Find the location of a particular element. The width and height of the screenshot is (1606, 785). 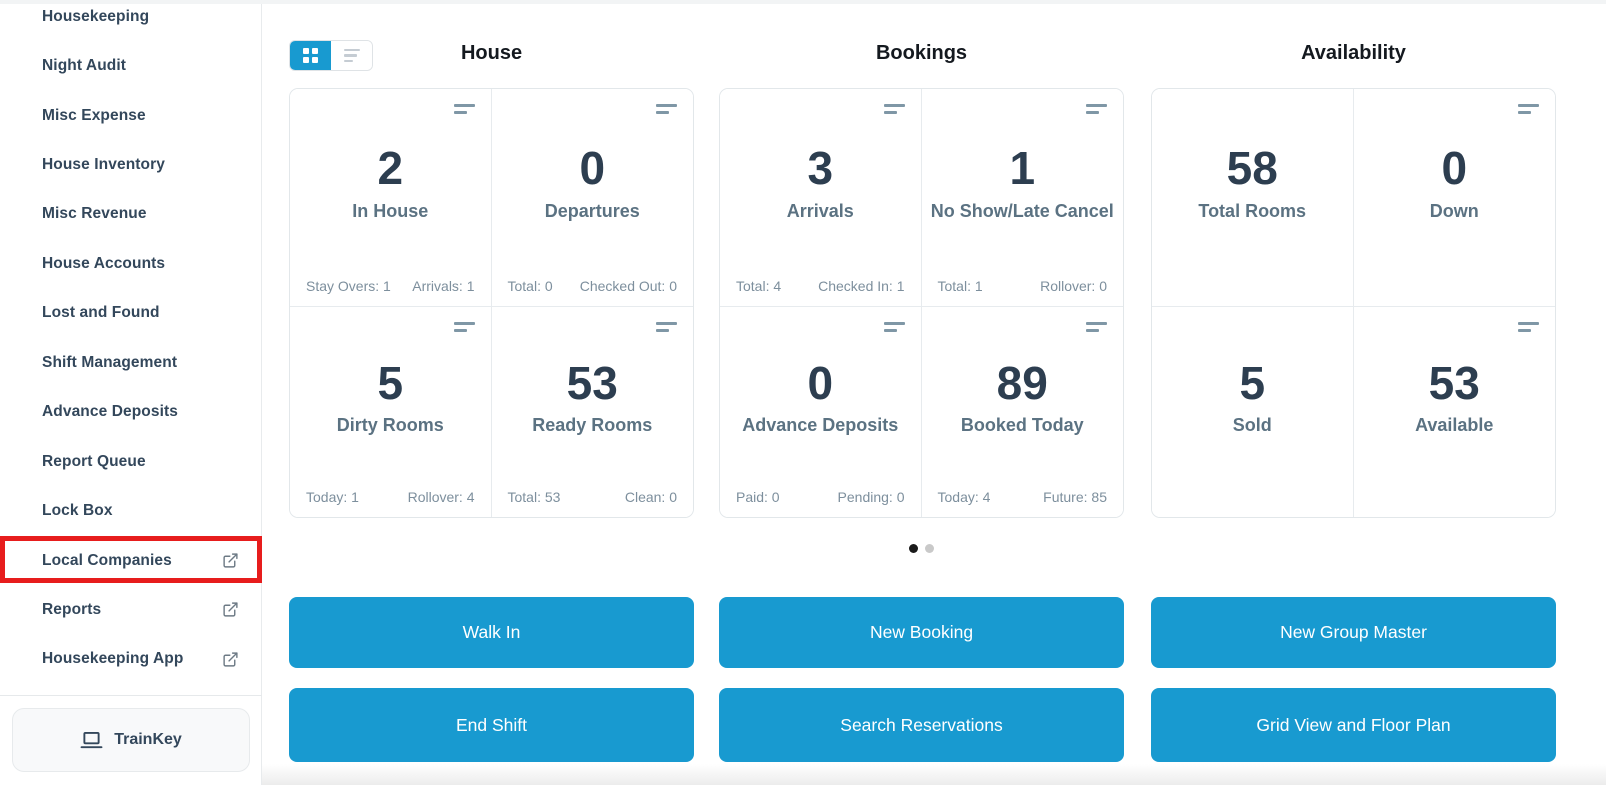

sidebar-item-label: Misc Revenue is located at coordinates (94, 214).